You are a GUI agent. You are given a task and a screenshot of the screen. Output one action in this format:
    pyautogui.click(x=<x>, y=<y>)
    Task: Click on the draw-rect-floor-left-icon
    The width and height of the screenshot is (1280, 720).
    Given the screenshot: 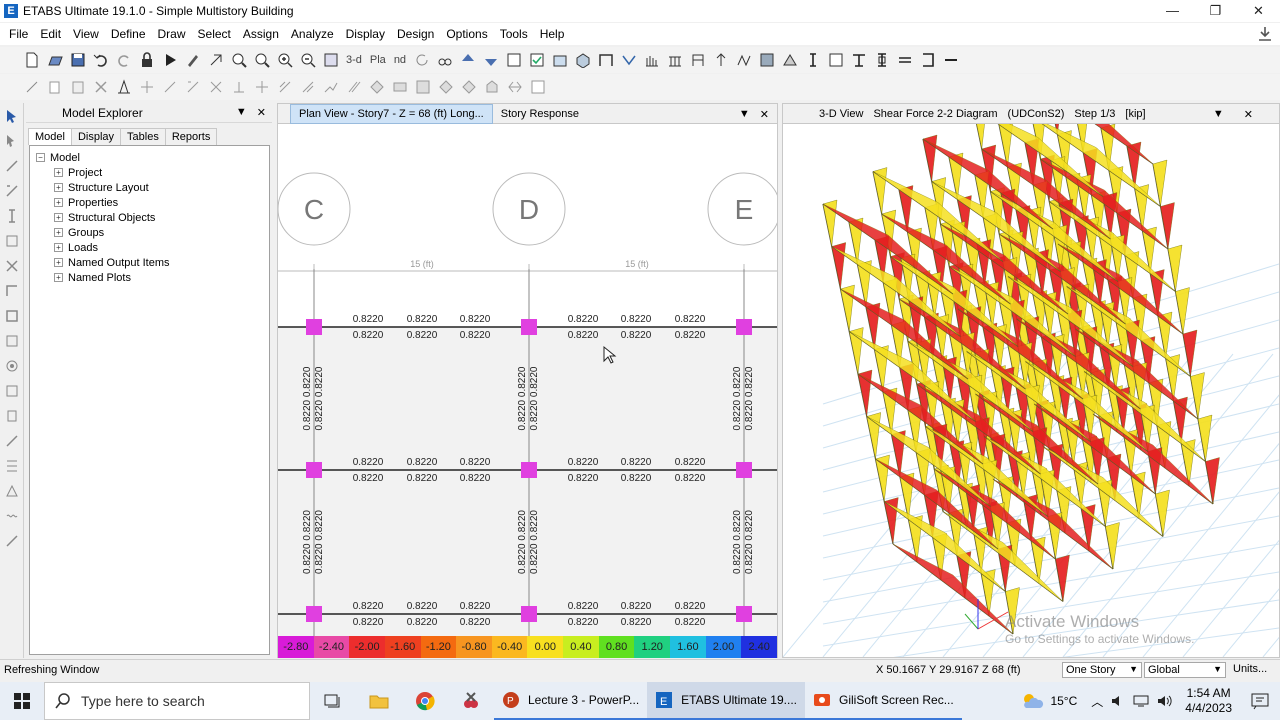 What is the action you would take?
    pyautogui.click(x=12, y=316)
    